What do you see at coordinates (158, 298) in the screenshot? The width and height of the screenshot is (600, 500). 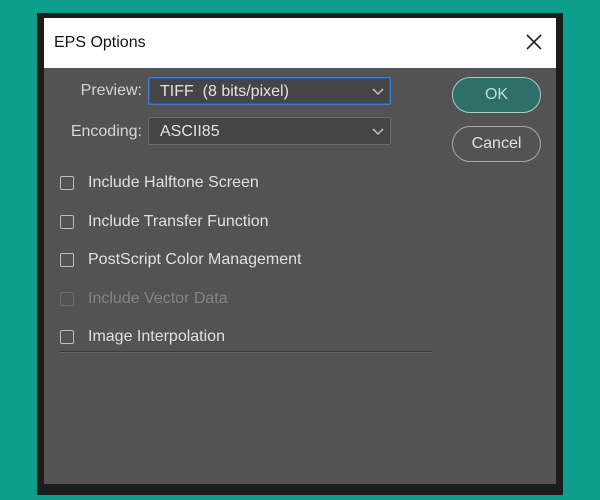 I see `option-label: Include Vector Data` at bounding box center [158, 298].